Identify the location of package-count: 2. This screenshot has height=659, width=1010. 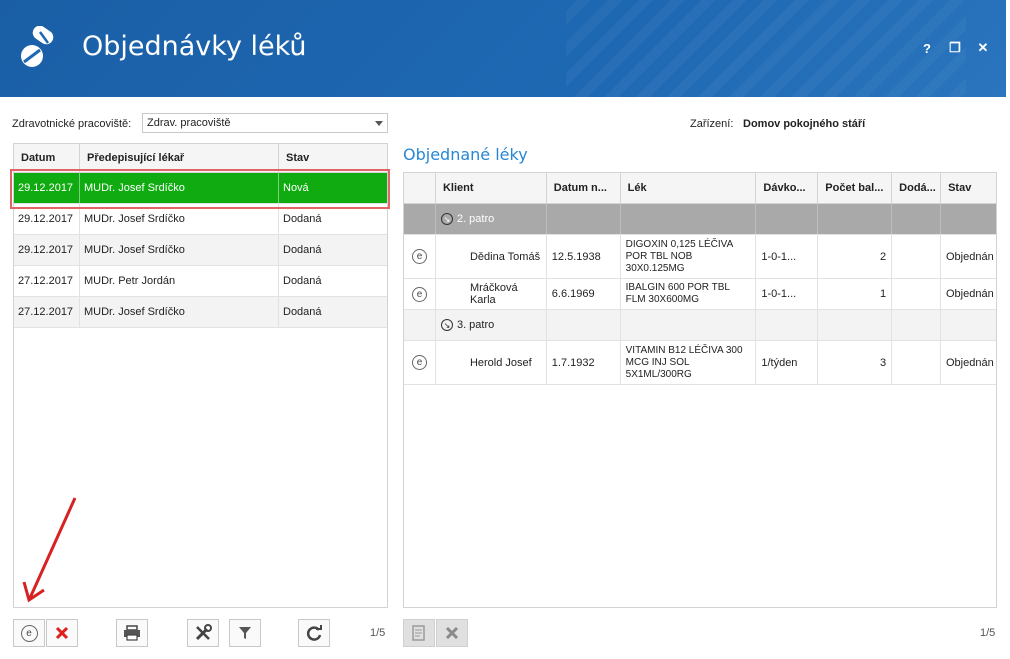
(855, 256).